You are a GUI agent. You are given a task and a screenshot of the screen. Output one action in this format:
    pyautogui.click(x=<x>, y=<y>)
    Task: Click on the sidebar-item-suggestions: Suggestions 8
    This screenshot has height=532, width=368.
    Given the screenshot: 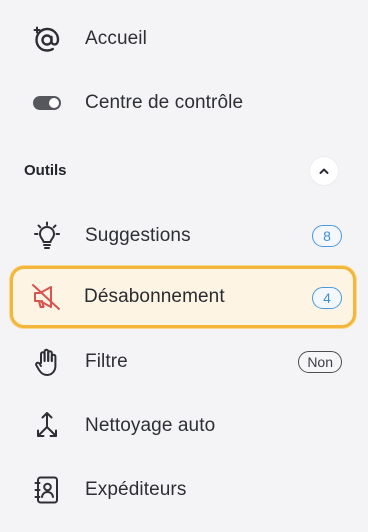 What is the action you would take?
    pyautogui.click(x=183, y=236)
    